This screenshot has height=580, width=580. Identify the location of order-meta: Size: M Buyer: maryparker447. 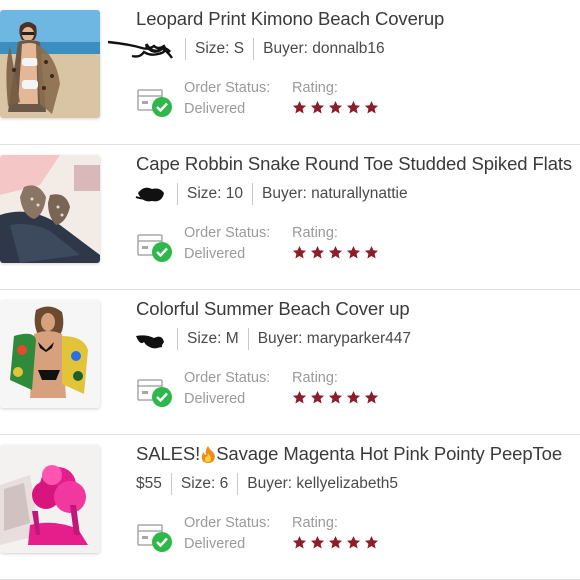
(273, 339).